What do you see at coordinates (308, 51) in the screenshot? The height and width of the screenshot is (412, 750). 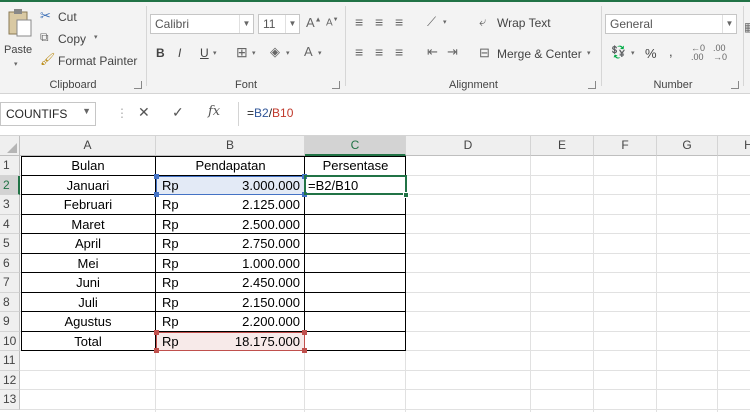 I see `font-color-icon: A` at bounding box center [308, 51].